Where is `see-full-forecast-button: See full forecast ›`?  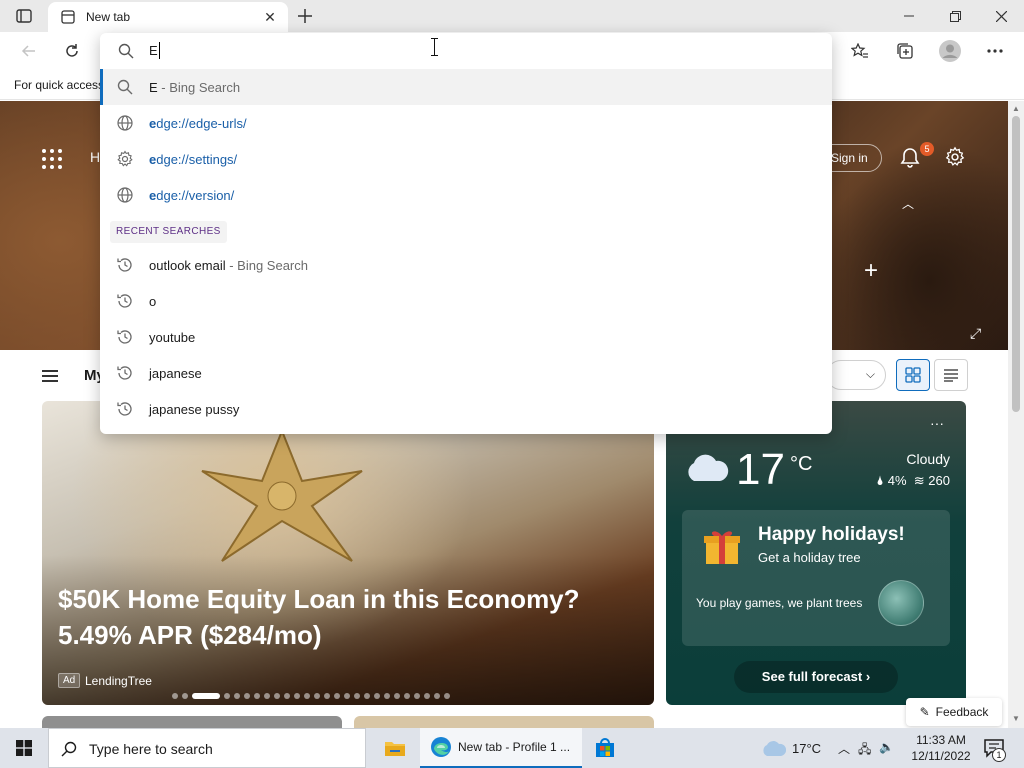
see-full-forecast-button: See full forecast › is located at coordinates (816, 677).